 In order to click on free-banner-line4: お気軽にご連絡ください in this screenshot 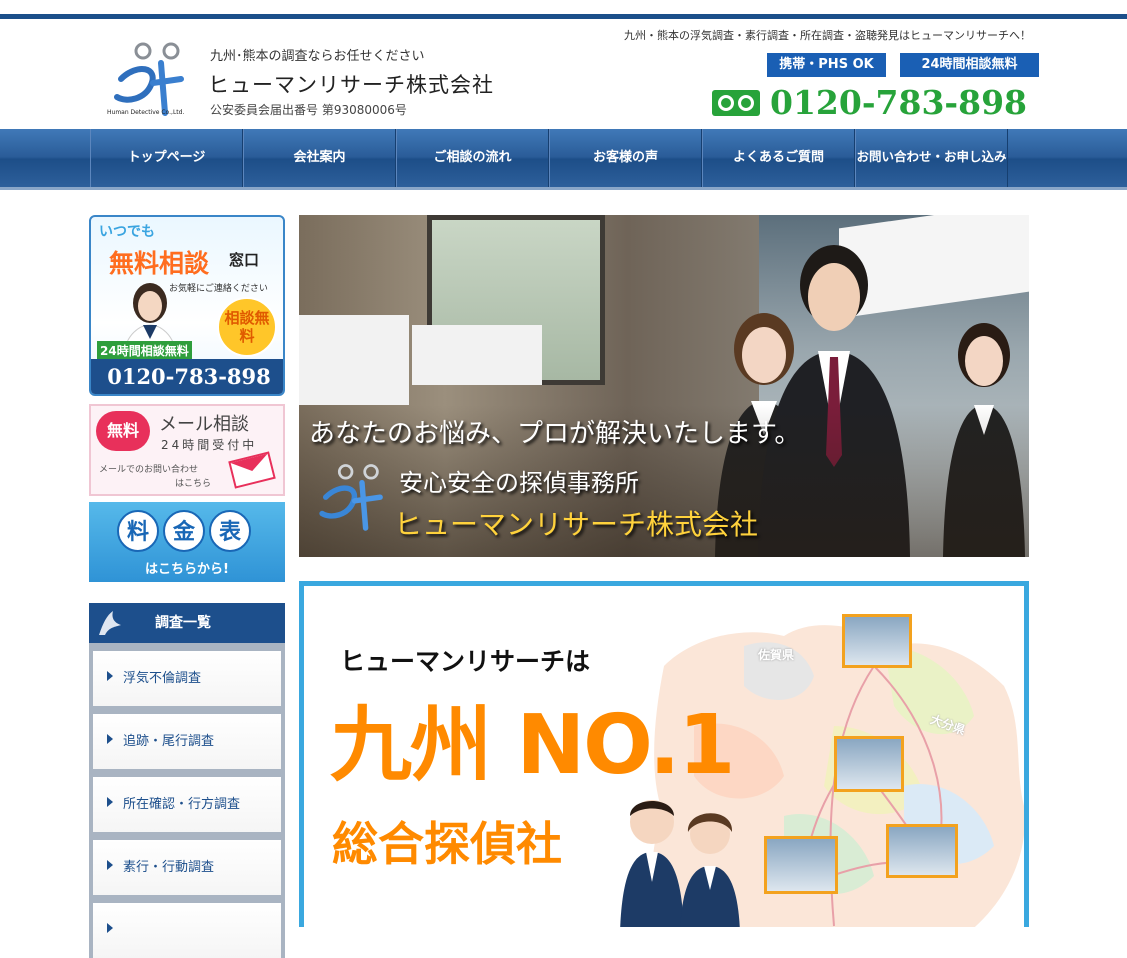, I will do `click(218, 289)`.